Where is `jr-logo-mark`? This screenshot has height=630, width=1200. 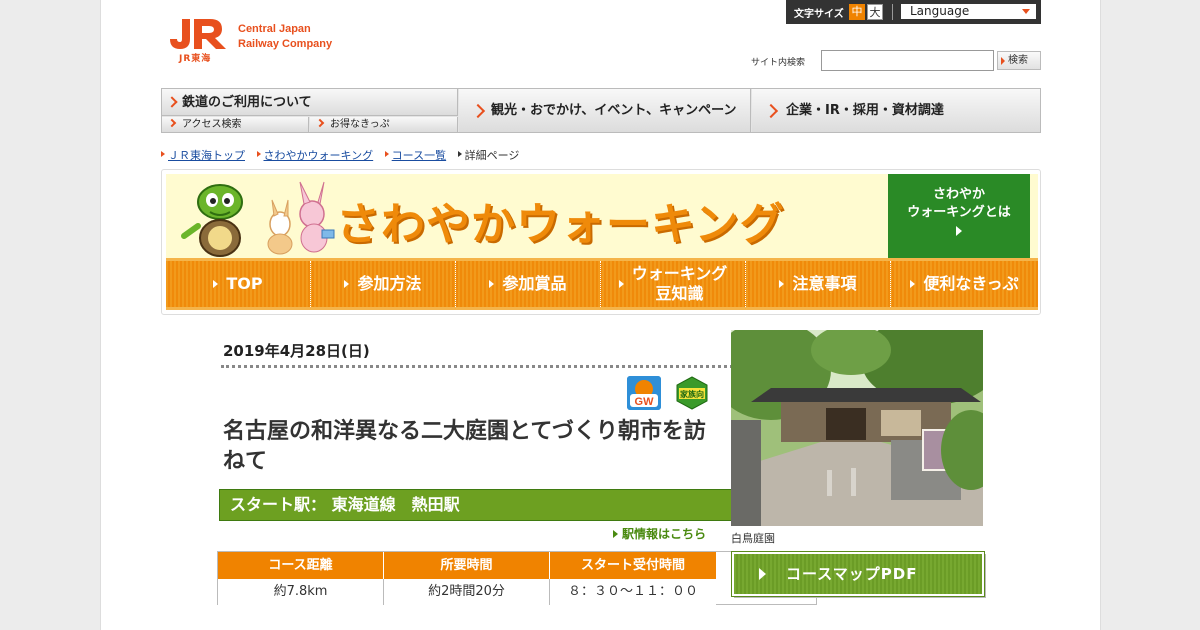
jr-logo-mark is located at coordinates (198, 34).